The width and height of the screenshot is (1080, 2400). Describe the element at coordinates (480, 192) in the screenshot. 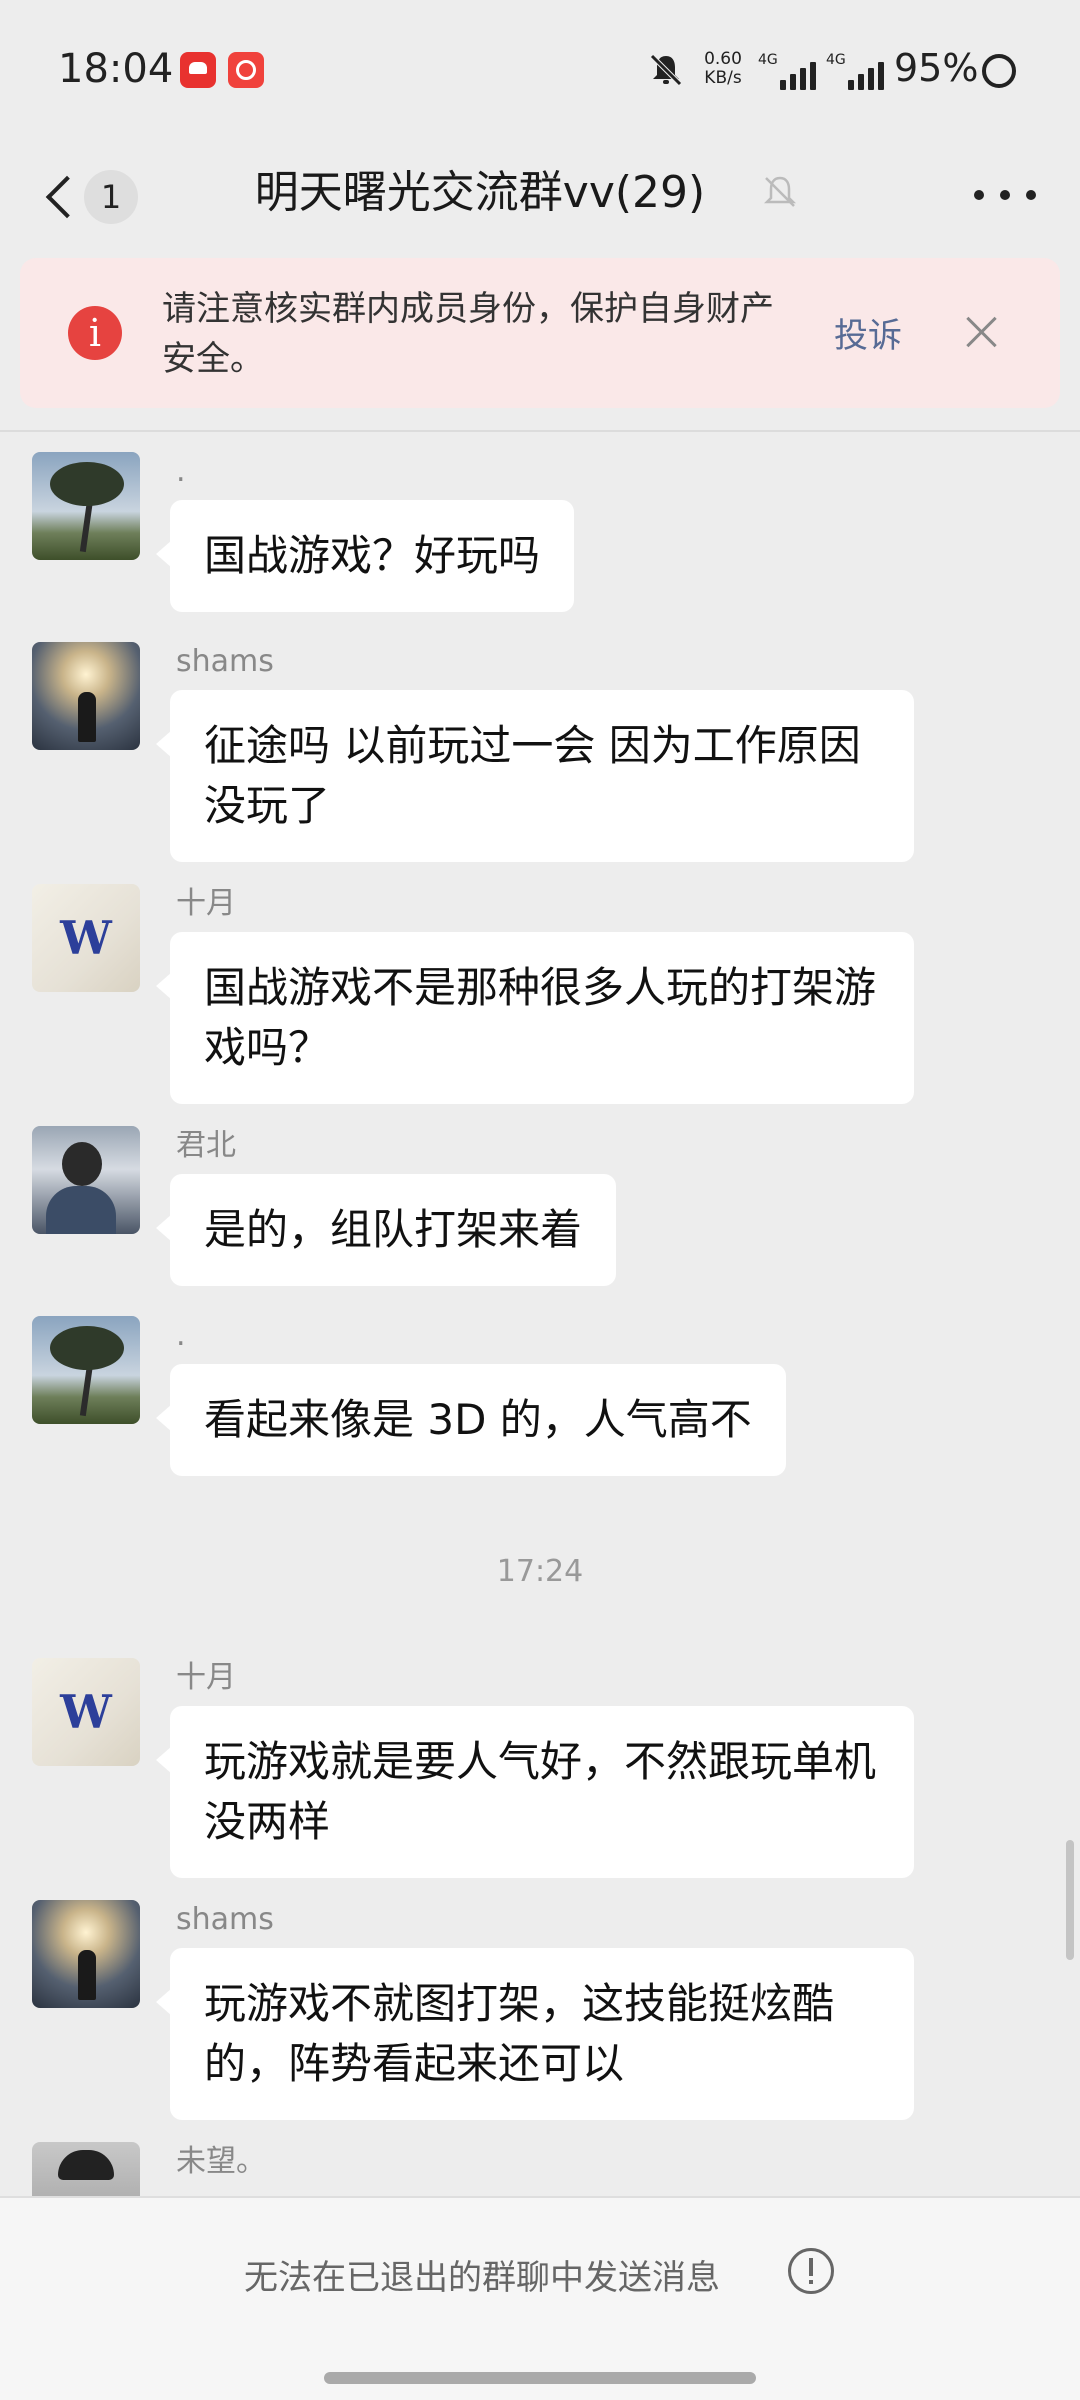

I see `chat-title: 明天曙光交流群vv(29)` at that location.